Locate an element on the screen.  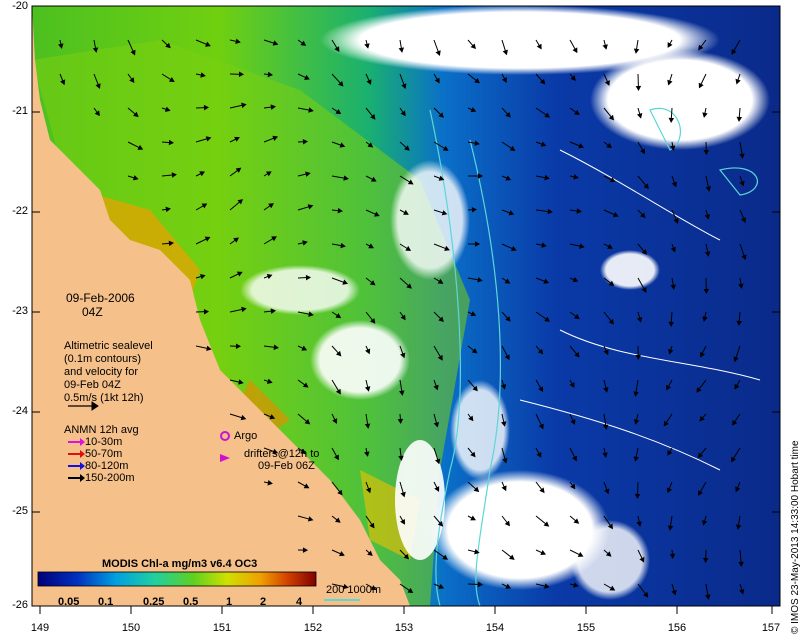
lon-label: 156 is located at coordinates (677, 628).